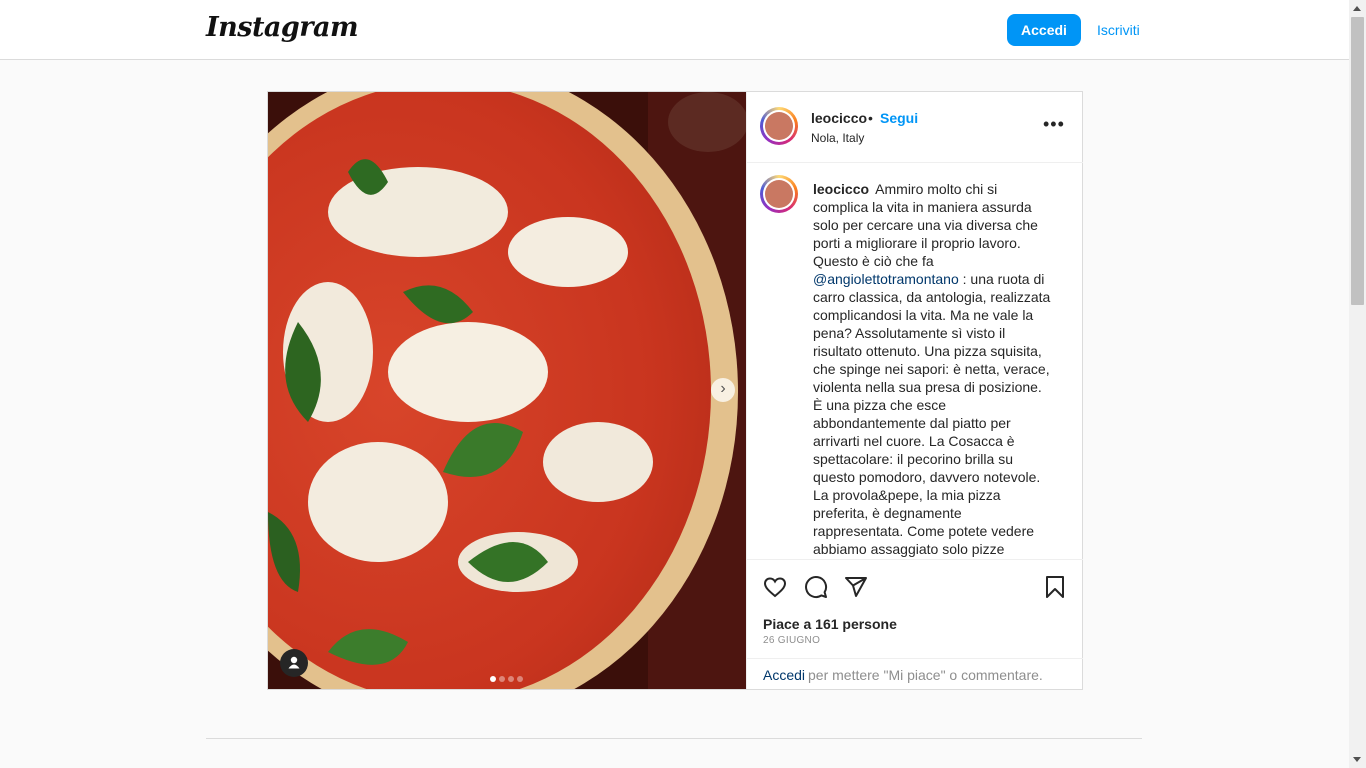 This screenshot has height=768, width=1366. Describe the element at coordinates (837, 138) in the screenshot. I see `post-location: Nola, Italy` at that location.